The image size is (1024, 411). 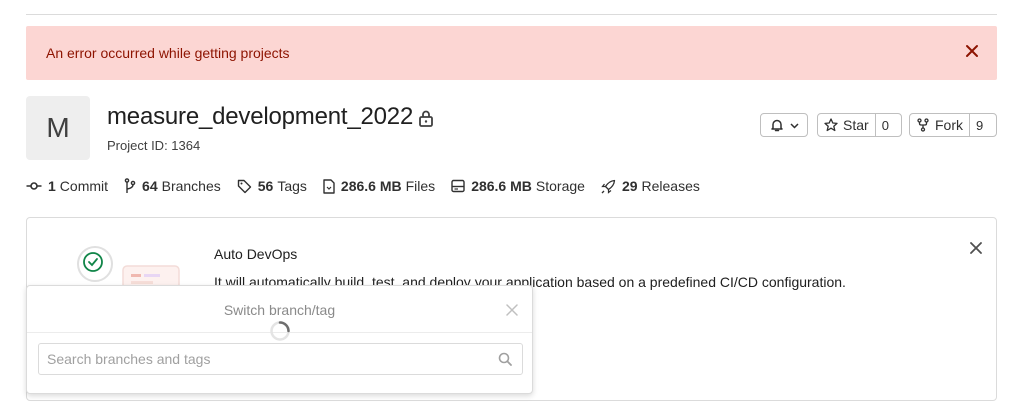 I want to click on branch-search-input, so click(x=259, y=359).